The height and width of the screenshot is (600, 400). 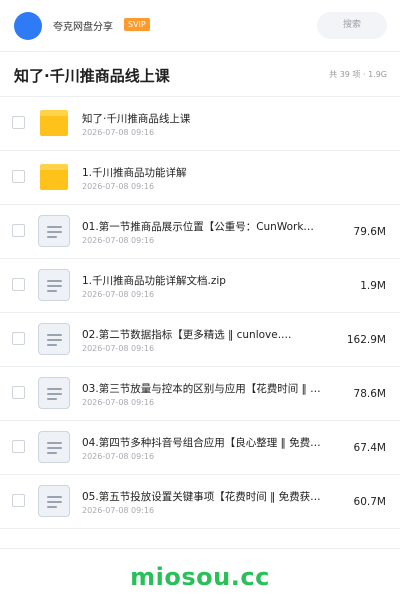 What do you see at coordinates (83, 27) in the screenshot?
I see `app-name: 夸克网盘分享` at bounding box center [83, 27].